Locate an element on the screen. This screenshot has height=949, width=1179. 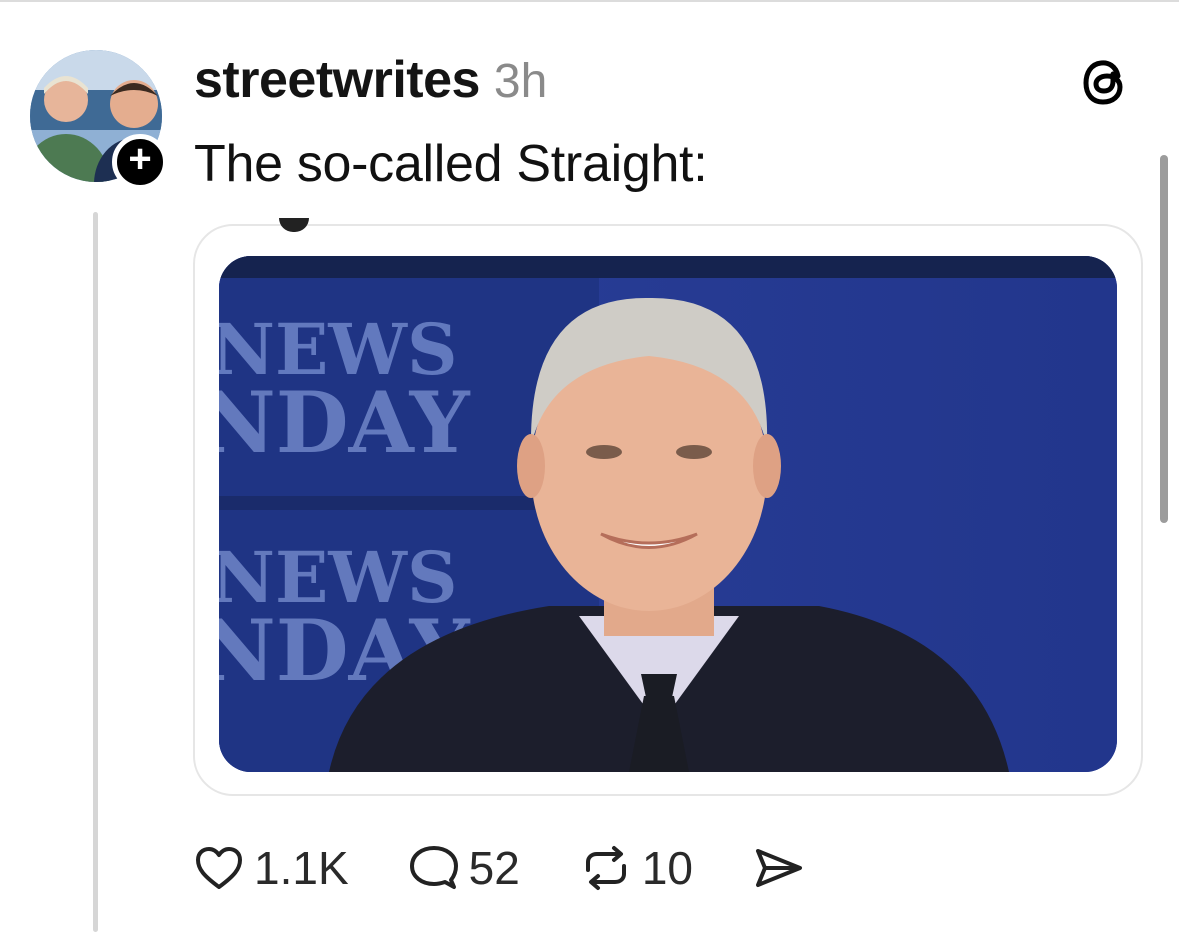
heart-icon is located at coordinates (219, 868).